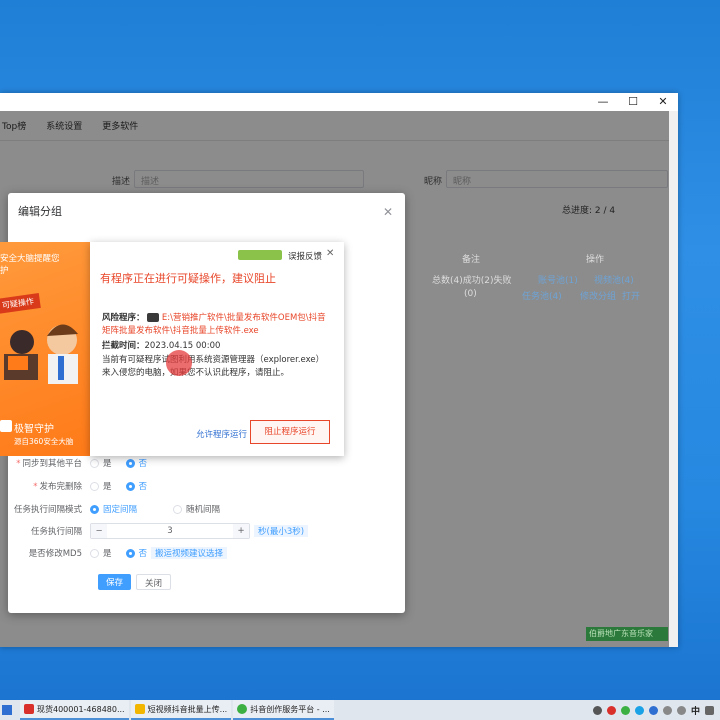  What do you see at coordinates (542, 295) in the screenshot?
I see `task-pool-link: 任务池(4)` at bounding box center [542, 295].